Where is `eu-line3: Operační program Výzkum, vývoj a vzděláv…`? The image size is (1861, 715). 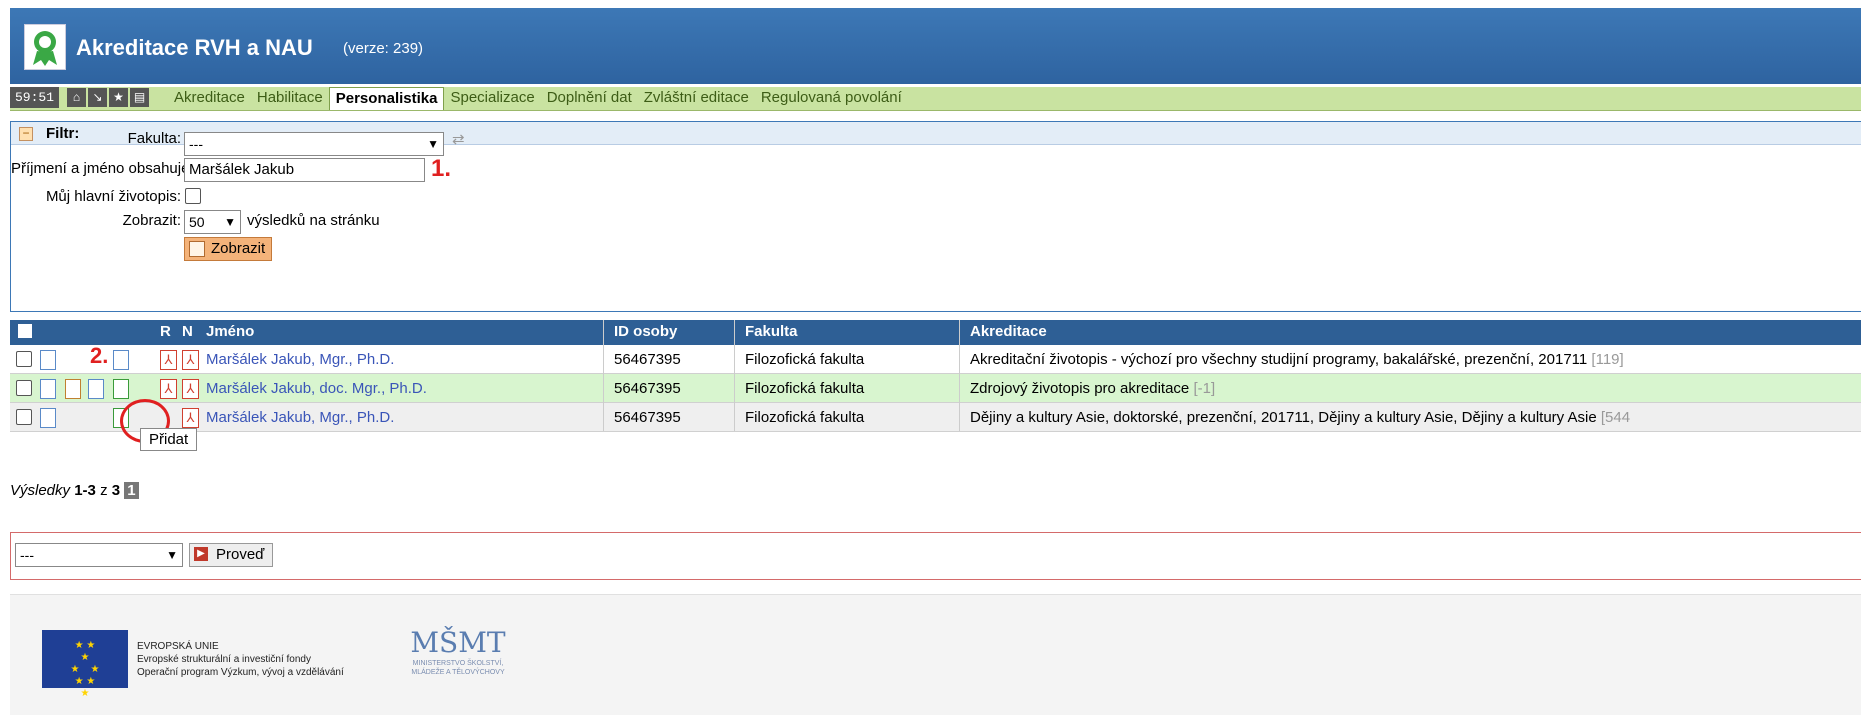
eu-line3: Operační program Výzkum, vývoj a vzděláv… is located at coordinates (240, 672).